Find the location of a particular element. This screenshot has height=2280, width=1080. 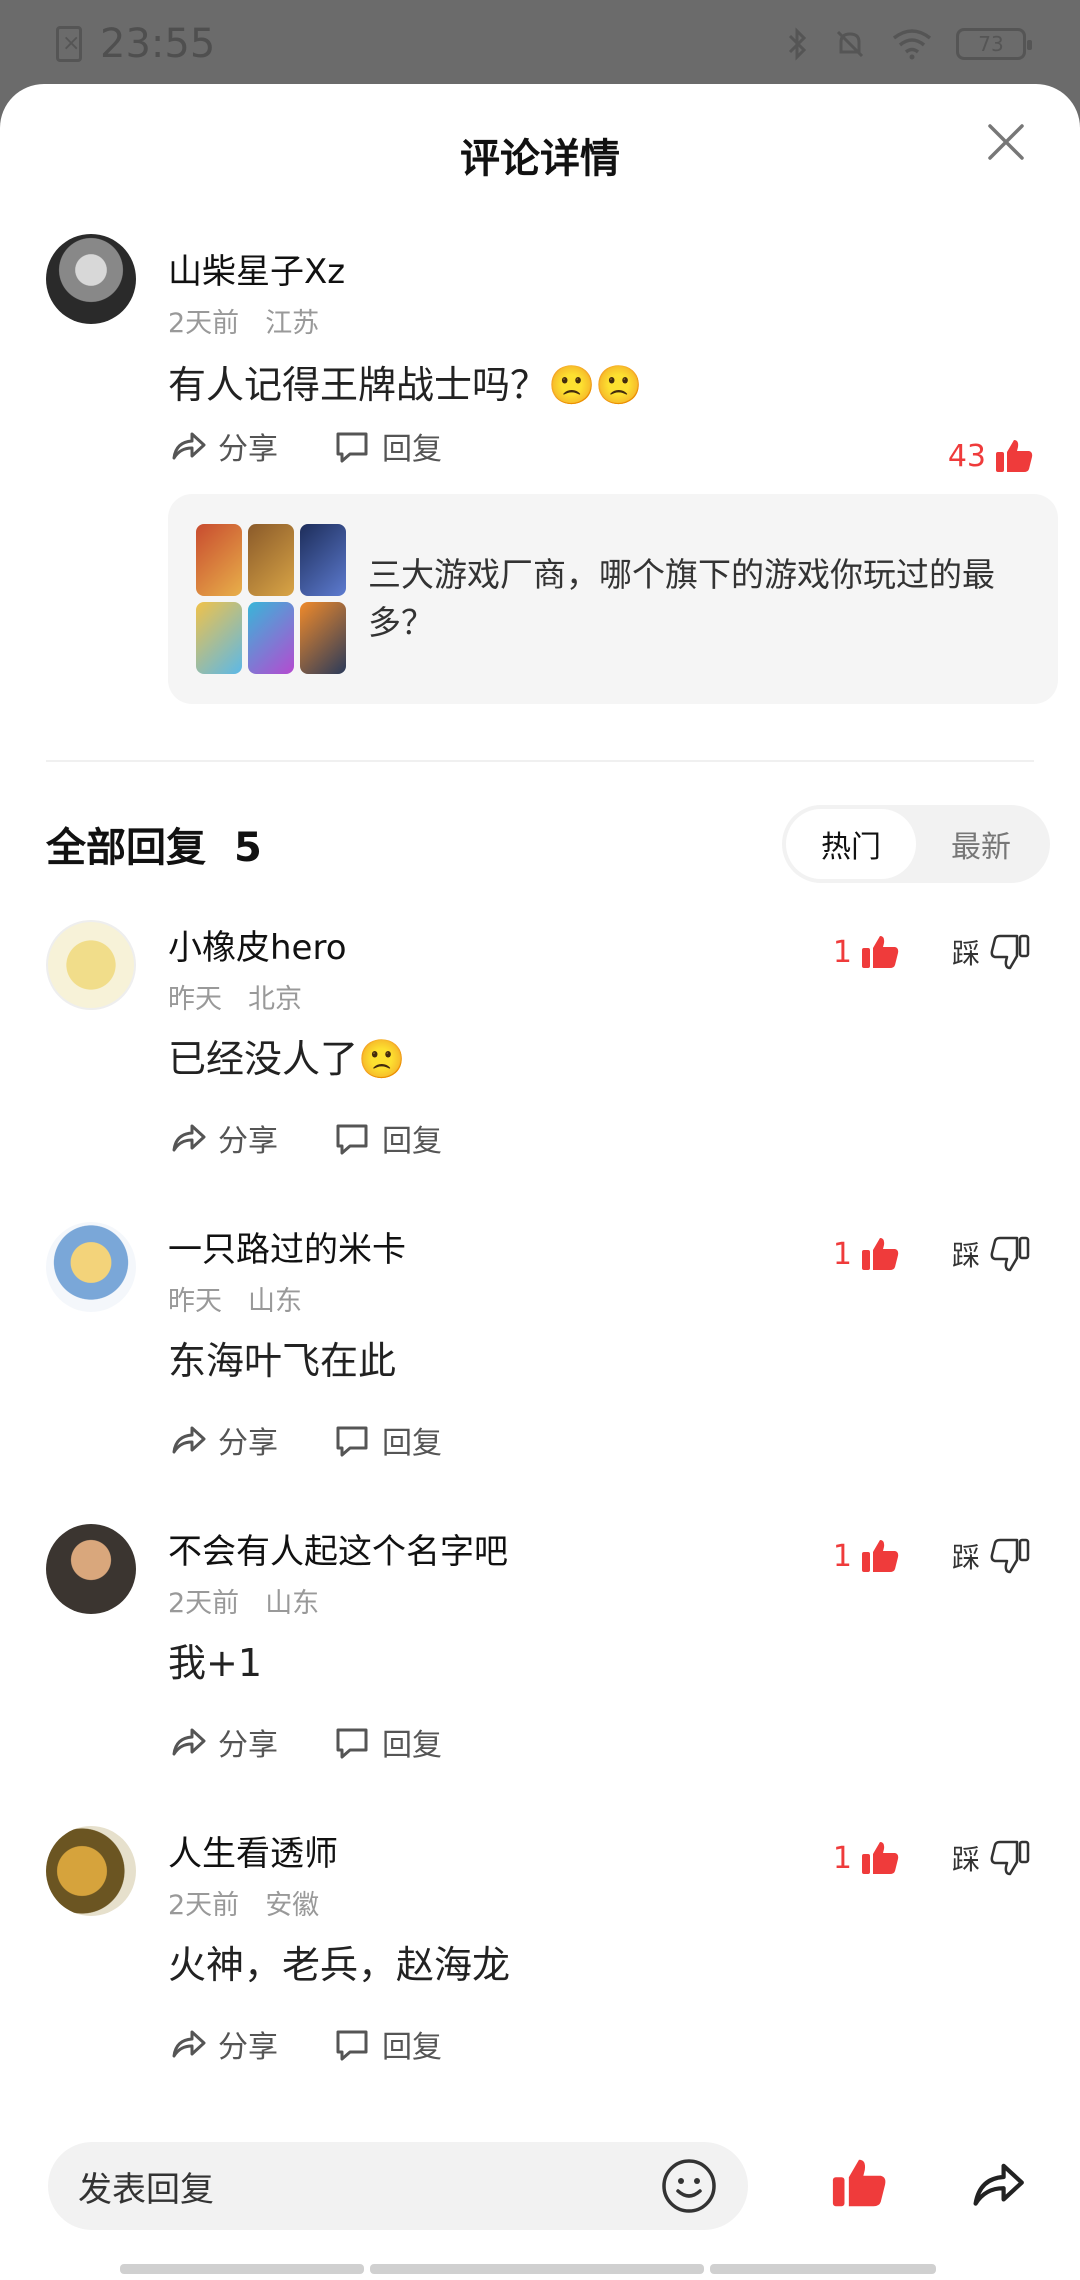

reply-input-placeholder: 发表回复 is located at coordinates (146, 2189).